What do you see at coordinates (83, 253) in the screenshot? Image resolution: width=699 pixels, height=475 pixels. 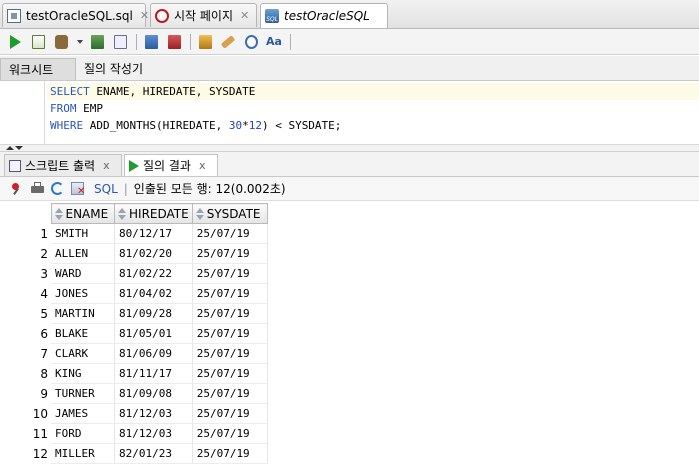 I see `cell-ename: ALLEN` at bounding box center [83, 253].